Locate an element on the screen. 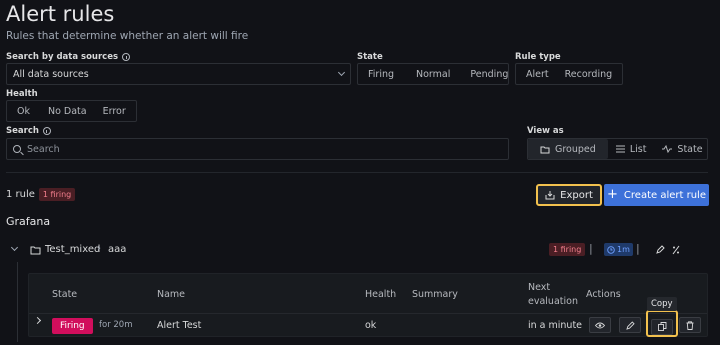 This screenshot has width=720, height=345. page-title: Alert rules is located at coordinates (60, 14).